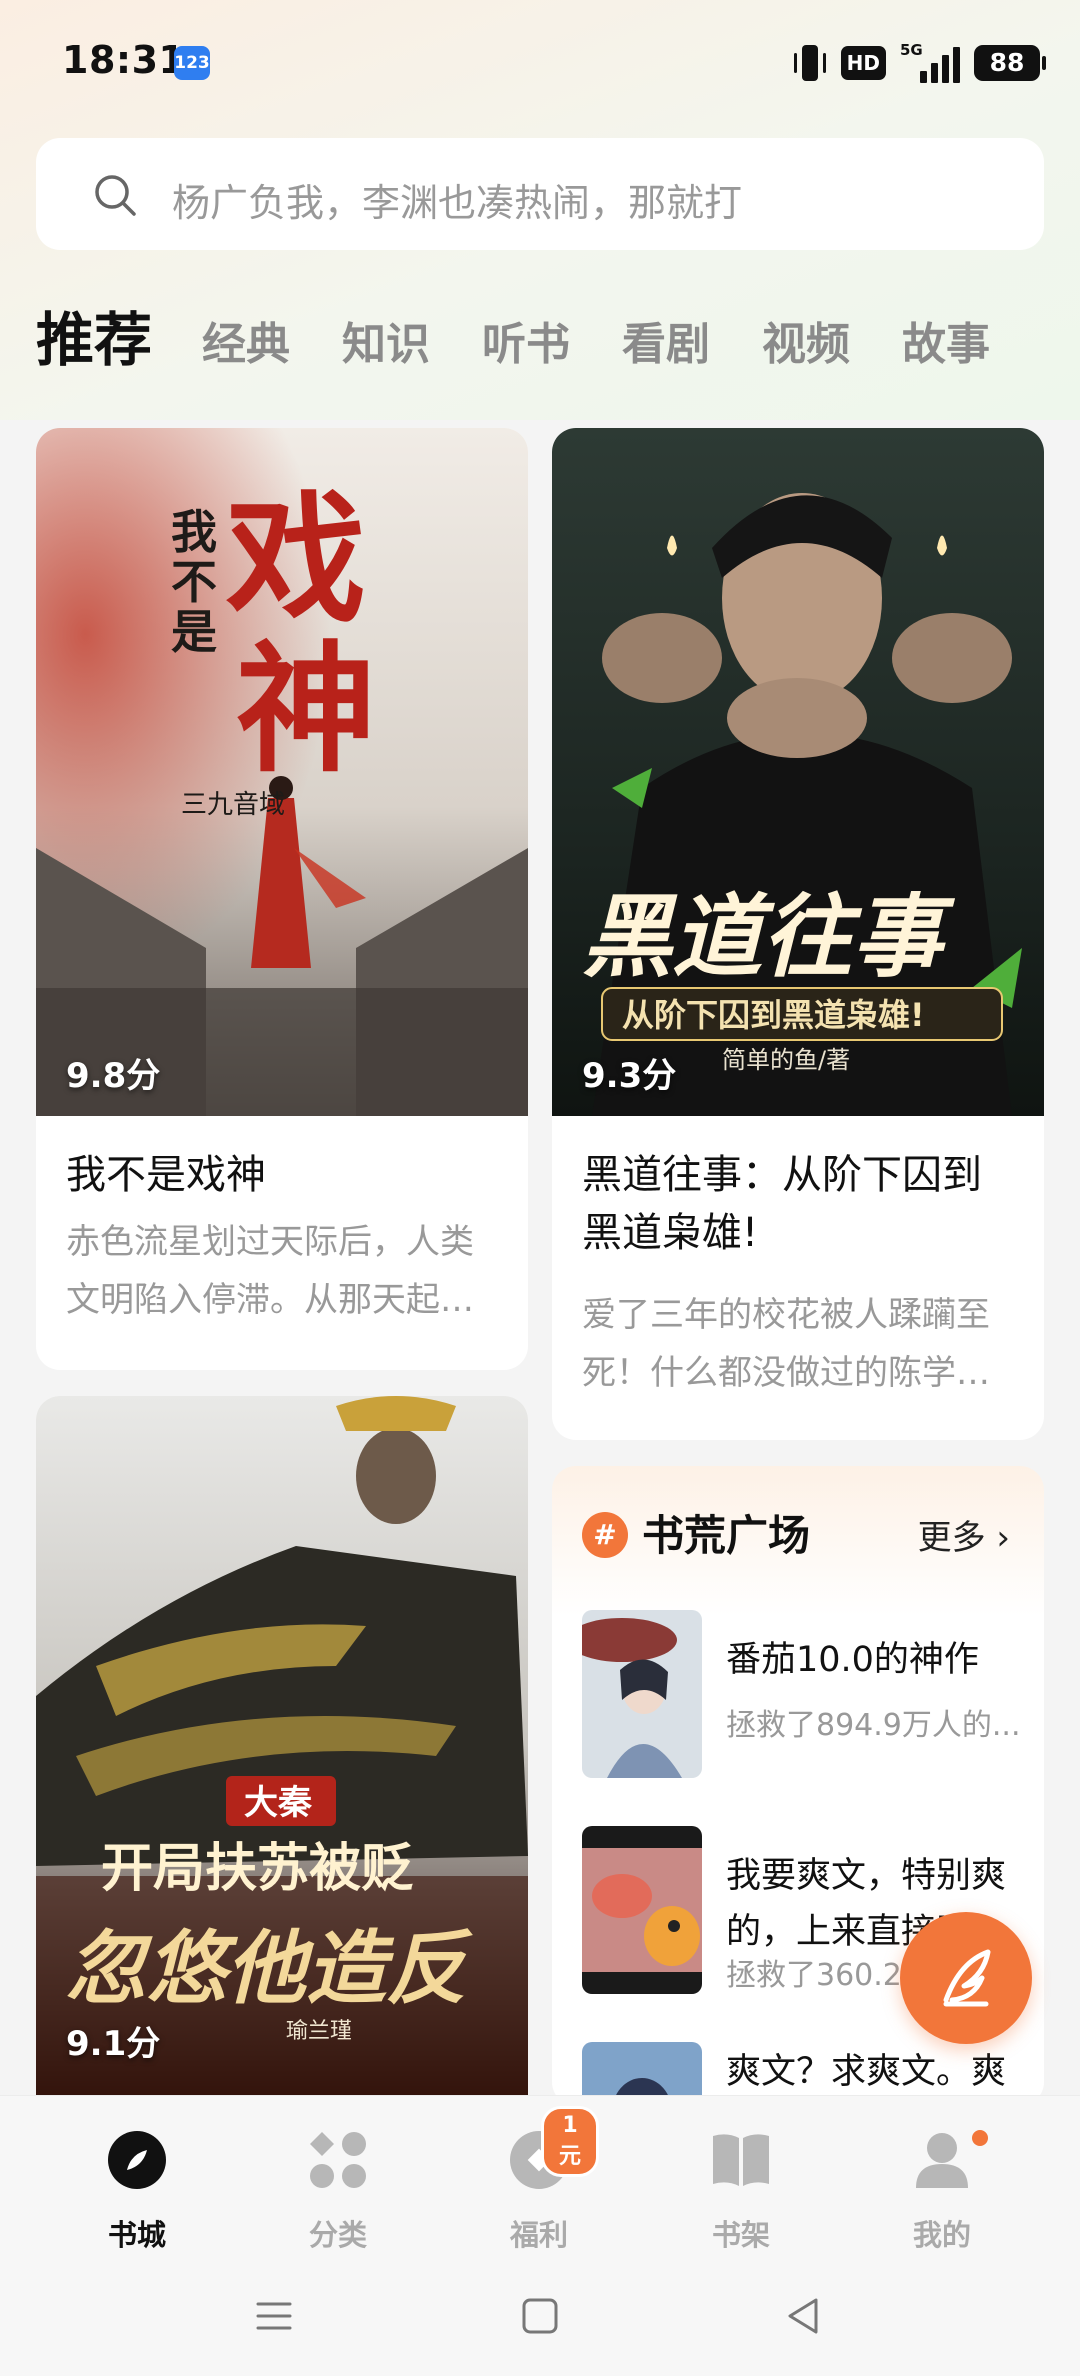 The width and height of the screenshot is (1080, 2376). I want to click on nav-item-profile: 我的, so click(942, 2186).